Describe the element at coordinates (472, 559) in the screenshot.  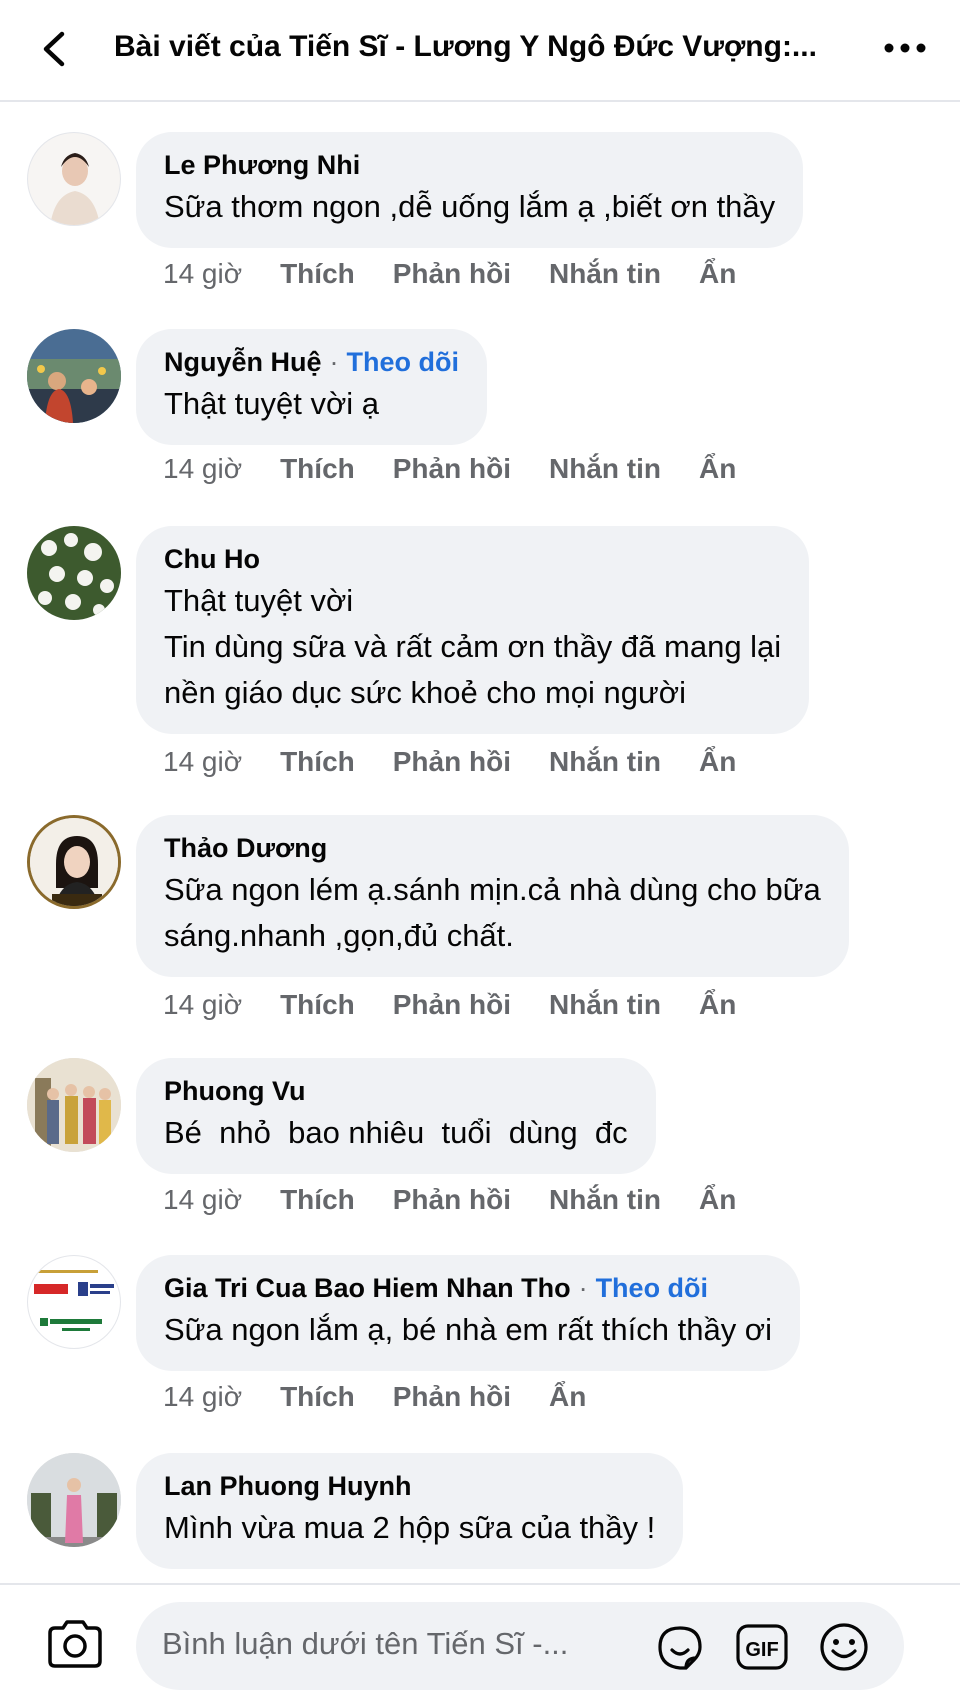
I see `comment-author: Chu Ho` at that location.